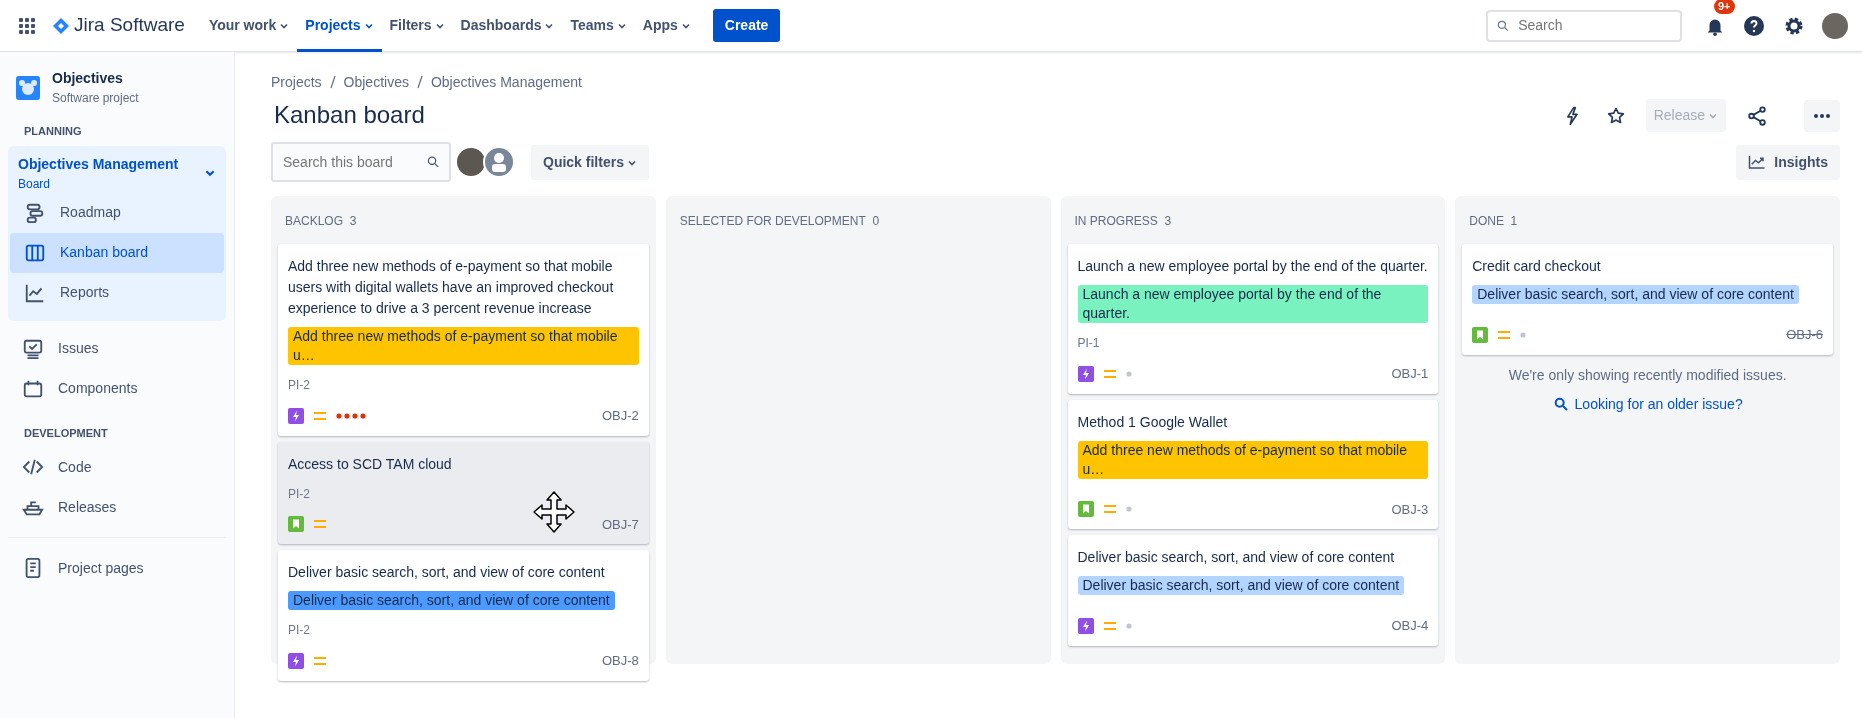  Describe the element at coordinates (370, 464) in the screenshot. I see `issue-summary: Access to SCD TAM cloud` at that location.